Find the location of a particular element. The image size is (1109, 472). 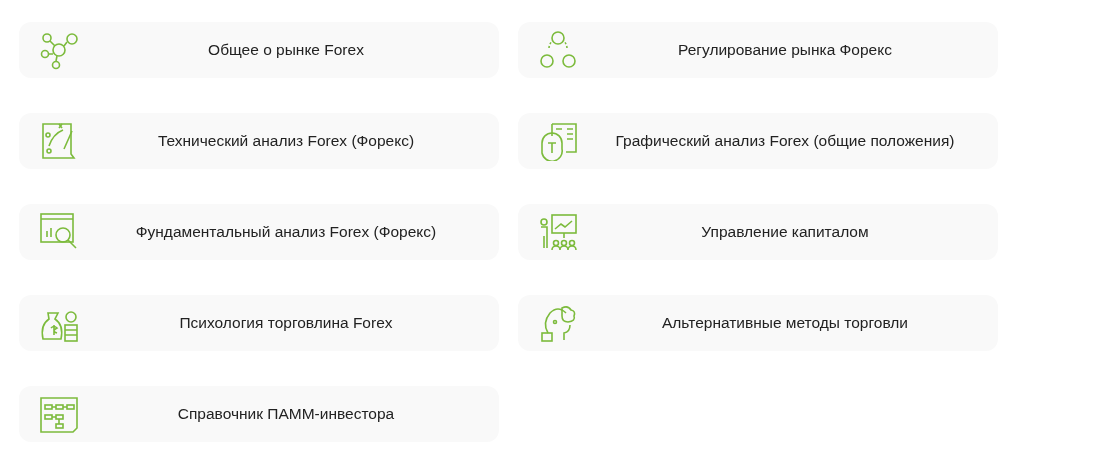

presentation-icon is located at coordinates (558, 232).